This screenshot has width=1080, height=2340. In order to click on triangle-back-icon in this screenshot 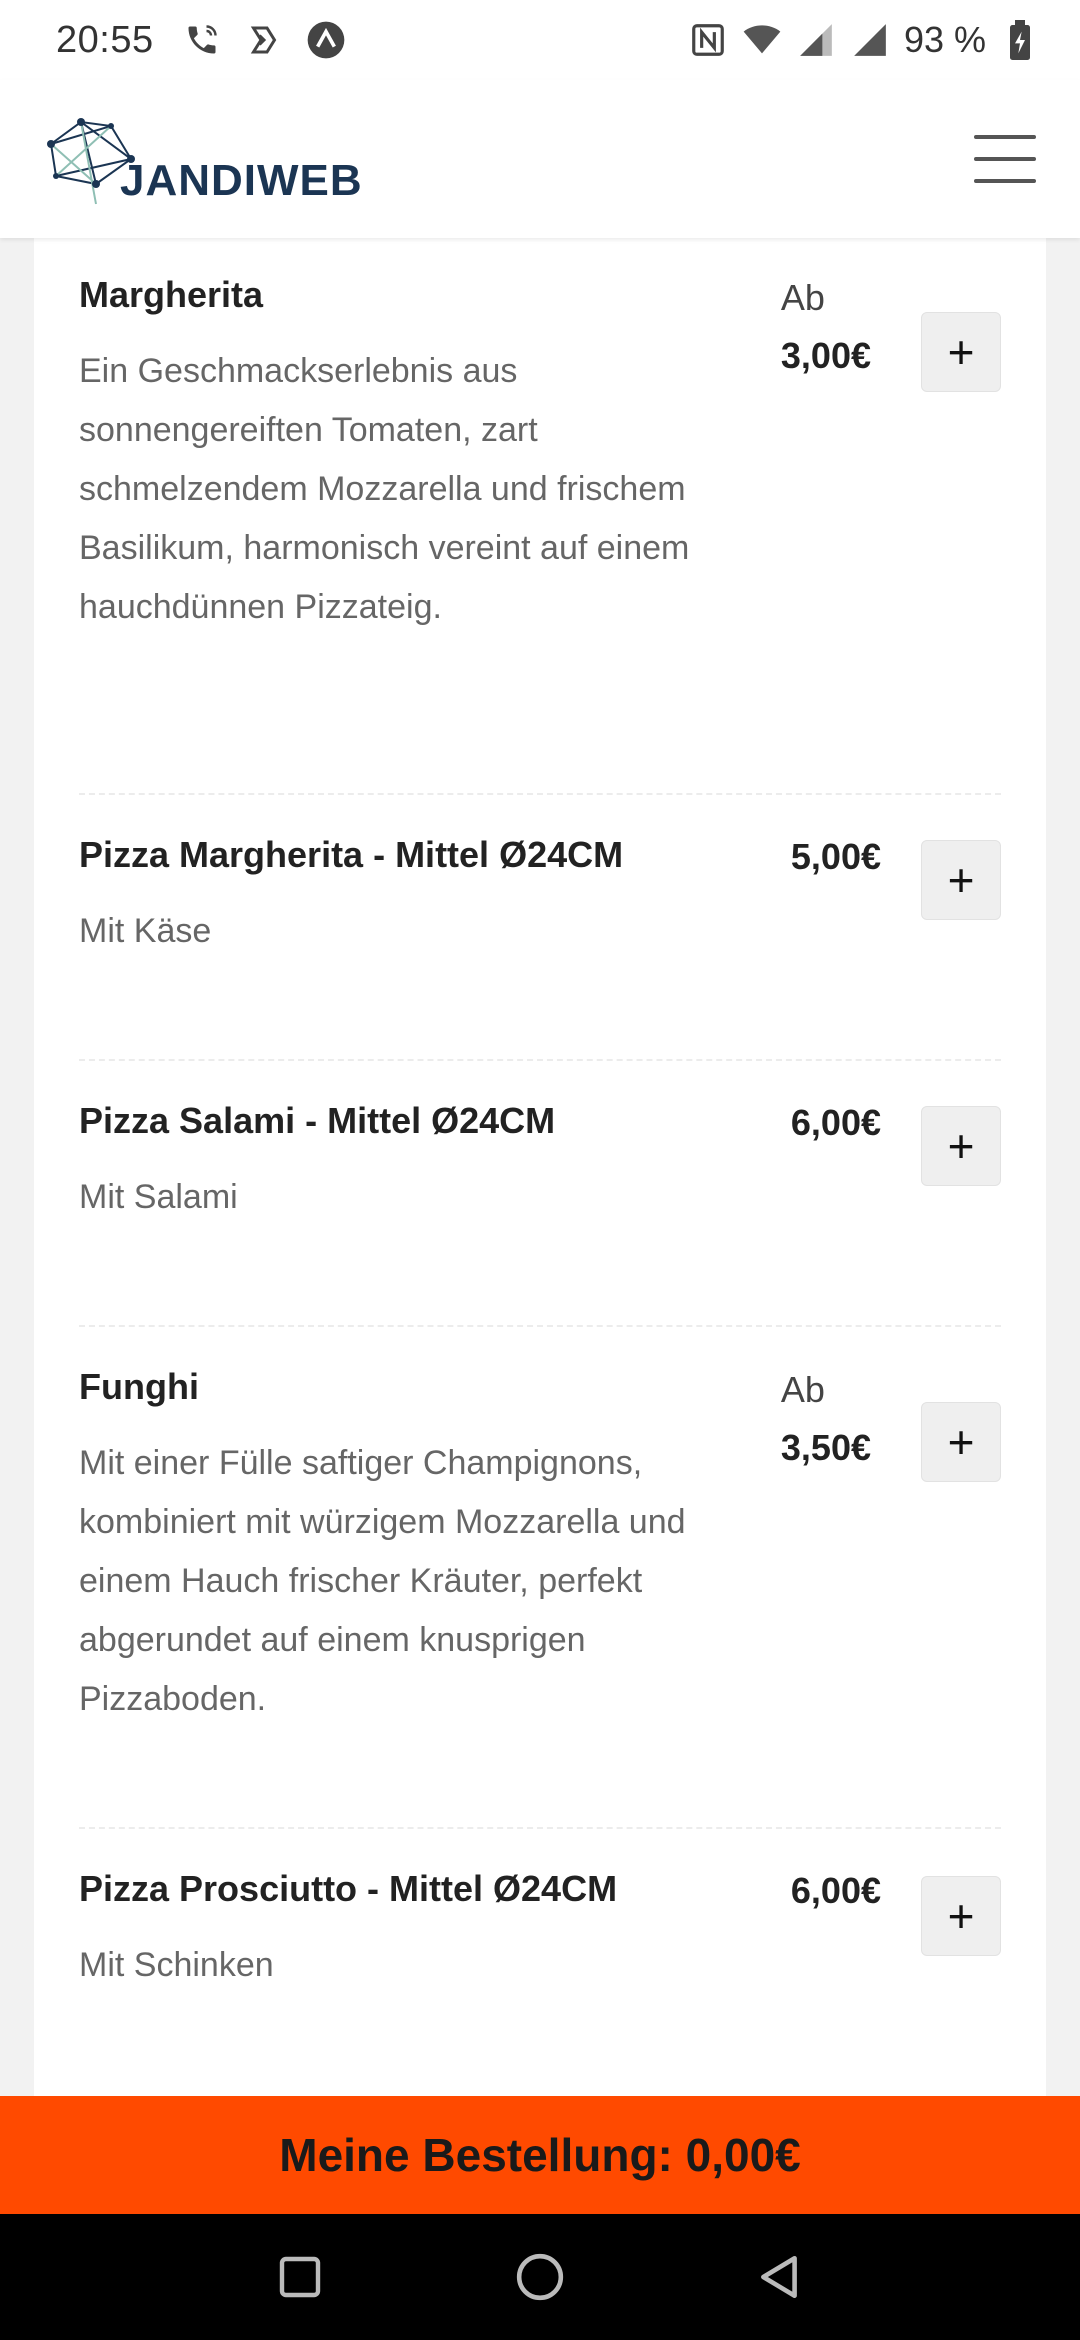, I will do `click(779, 2277)`.